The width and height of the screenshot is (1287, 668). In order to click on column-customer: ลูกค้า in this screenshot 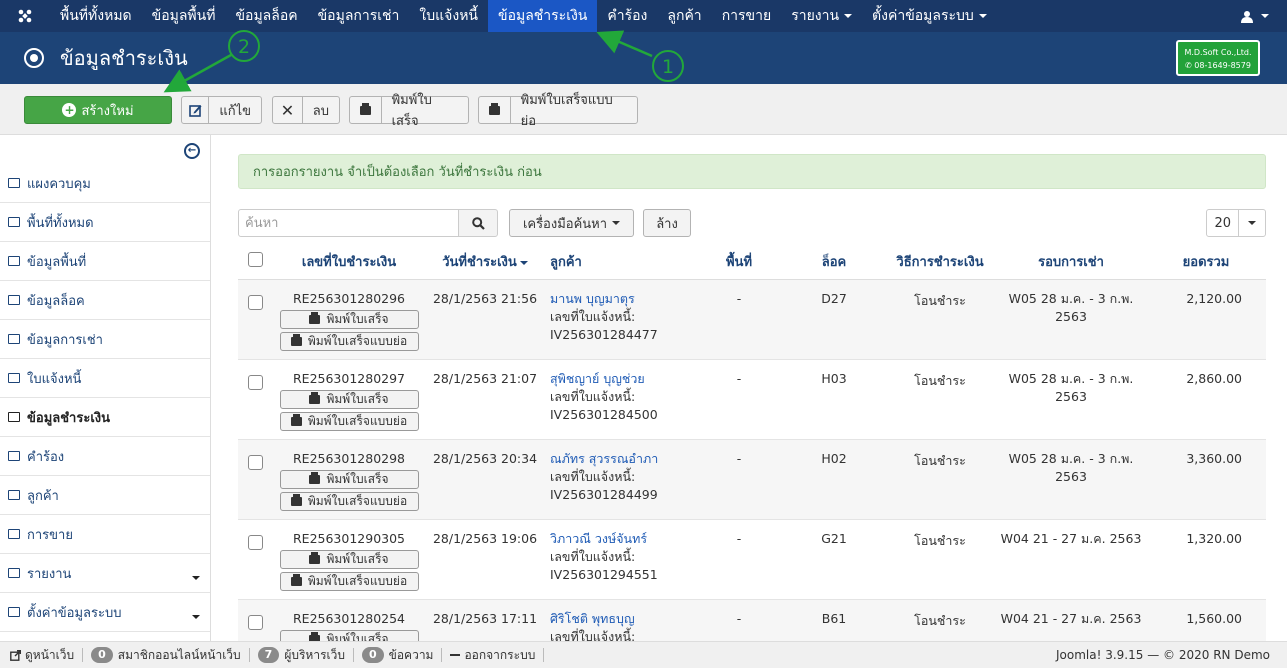, I will do `click(619, 262)`.